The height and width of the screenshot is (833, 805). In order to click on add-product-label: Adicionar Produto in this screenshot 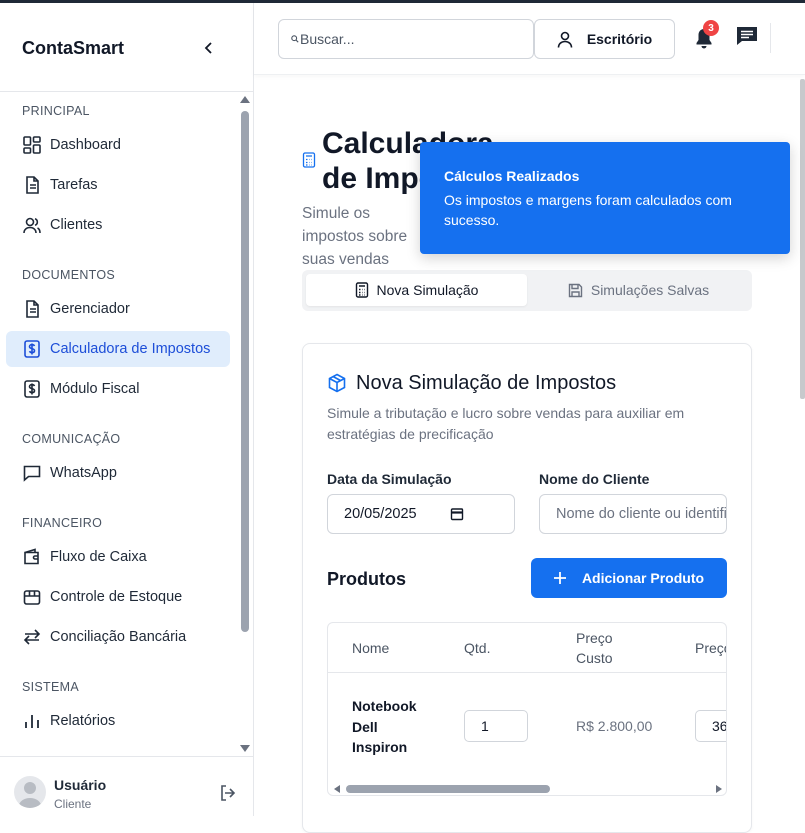, I will do `click(643, 578)`.